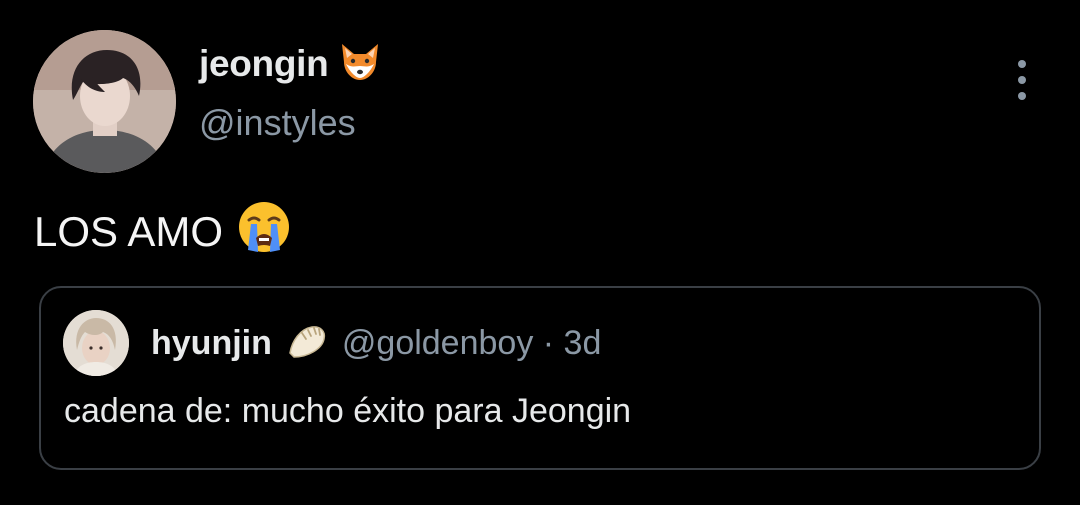 This screenshot has width=1080, height=505. What do you see at coordinates (264, 232) in the screenshot?
I see `loudly-crying-face-icon` at bounding box center [264, 232].